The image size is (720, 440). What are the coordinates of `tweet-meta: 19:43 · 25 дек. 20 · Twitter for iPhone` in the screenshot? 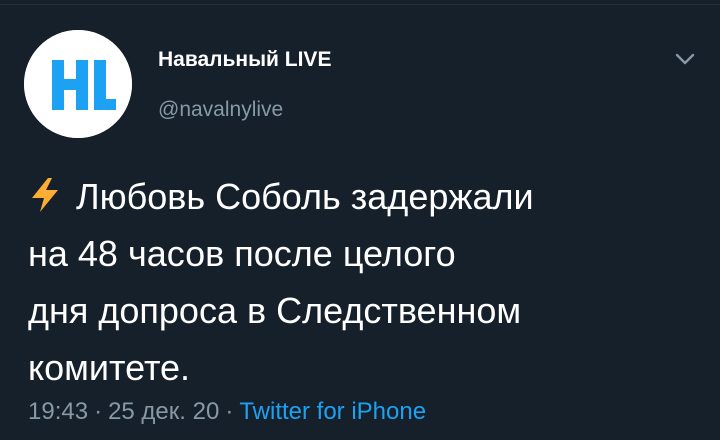 It's located at (227, 412).